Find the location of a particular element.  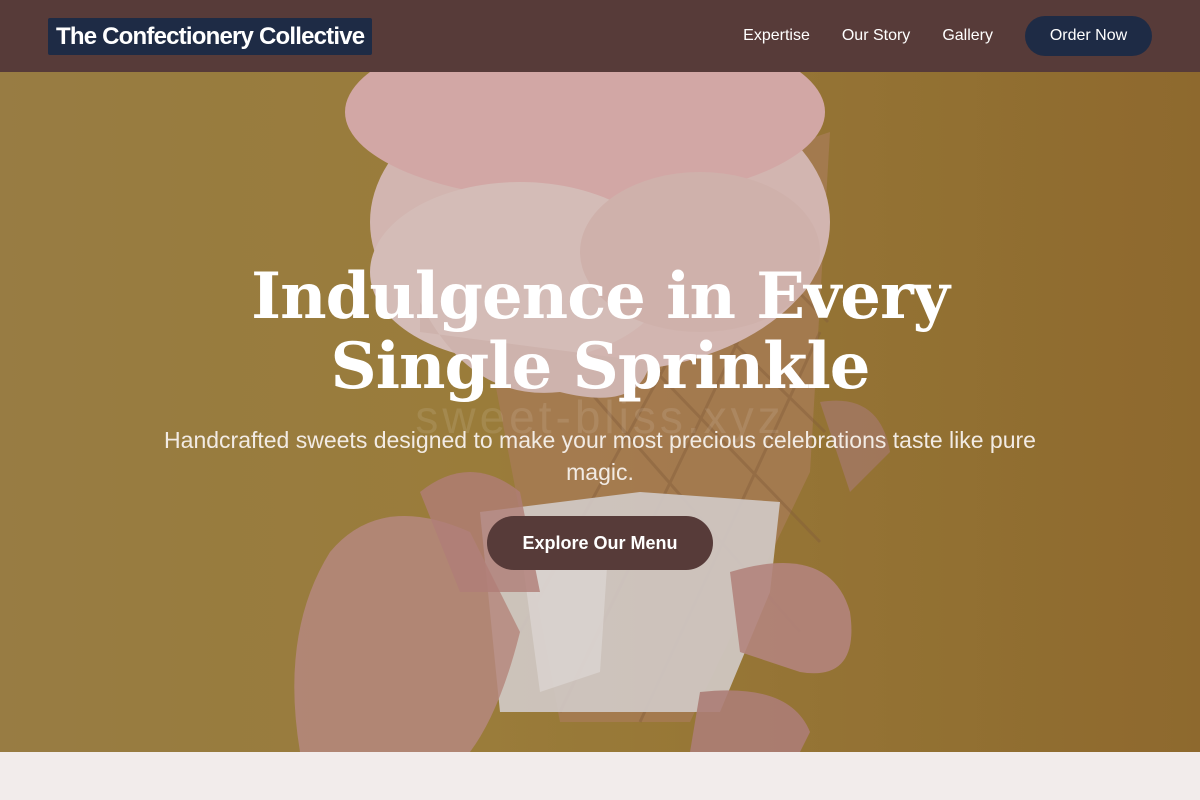

brand-logo: The Confectionery Collective is located at coordinates (210, 36).